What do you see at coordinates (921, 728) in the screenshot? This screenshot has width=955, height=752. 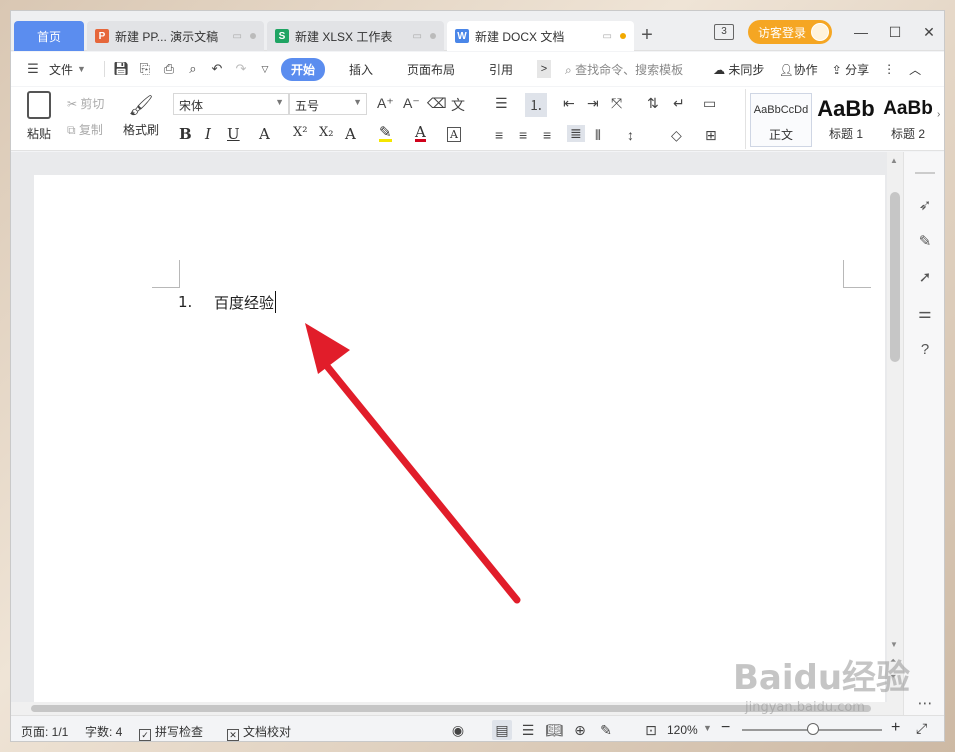 I see `fullscreen-icon: ⤢` at bounding box center [921, 728].